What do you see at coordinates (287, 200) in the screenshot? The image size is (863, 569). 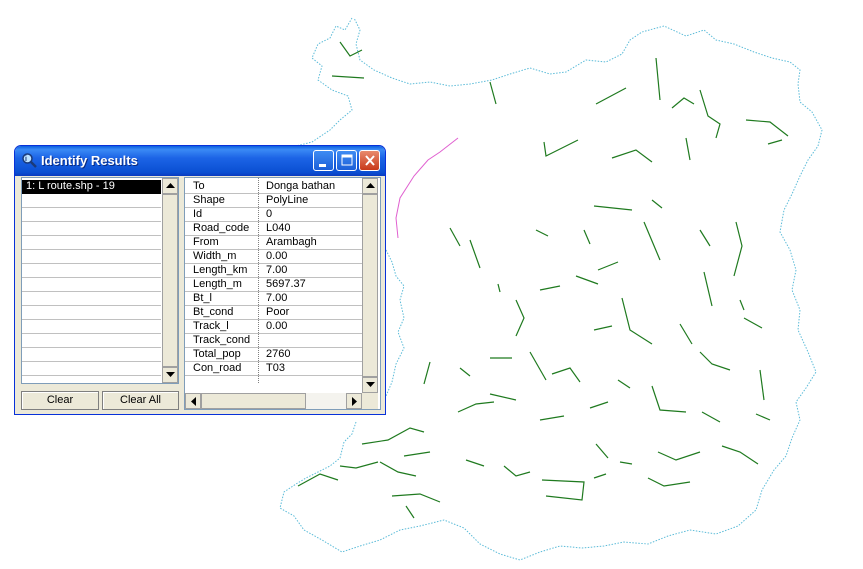 I see `field-value: PolyLine` at bounding box center [287, 200].